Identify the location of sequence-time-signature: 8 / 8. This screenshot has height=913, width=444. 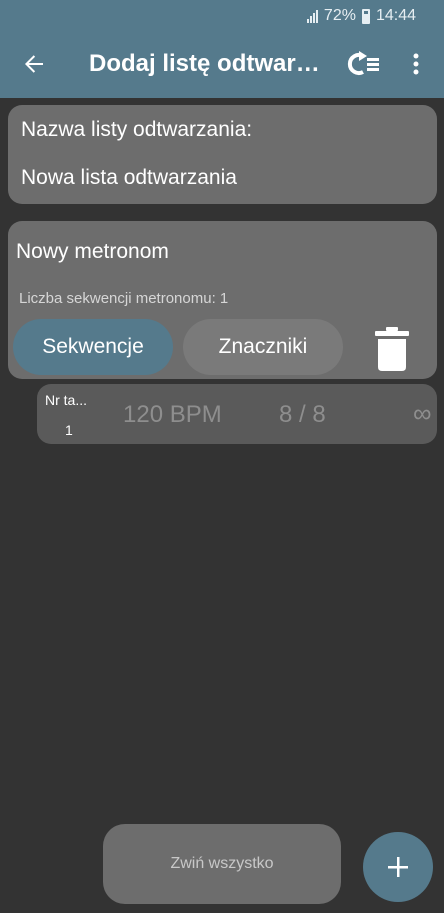
(302, 415).